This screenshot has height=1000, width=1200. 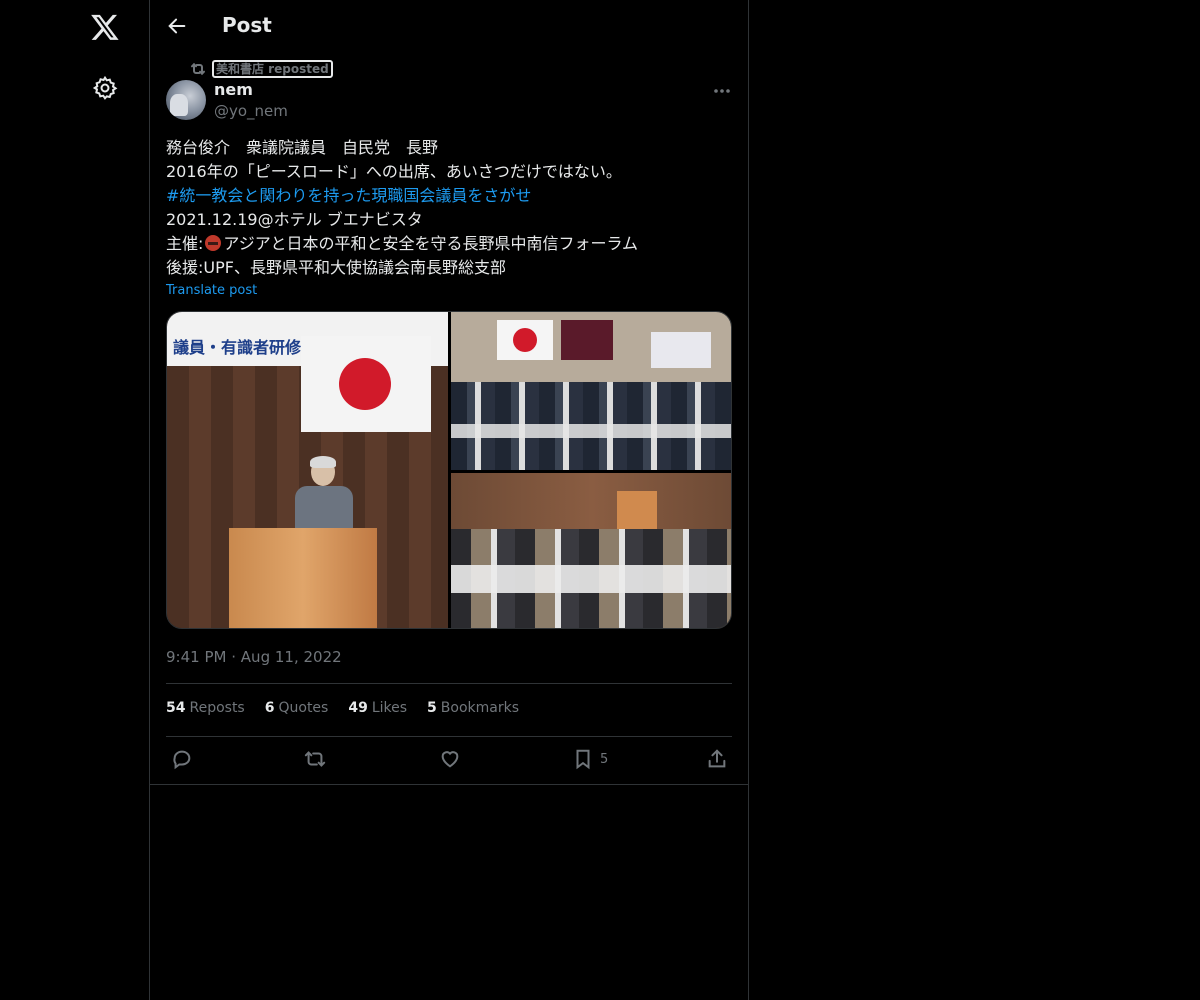 I want to click on post-line-prefix: 主催:, so click(x=185, y=243).